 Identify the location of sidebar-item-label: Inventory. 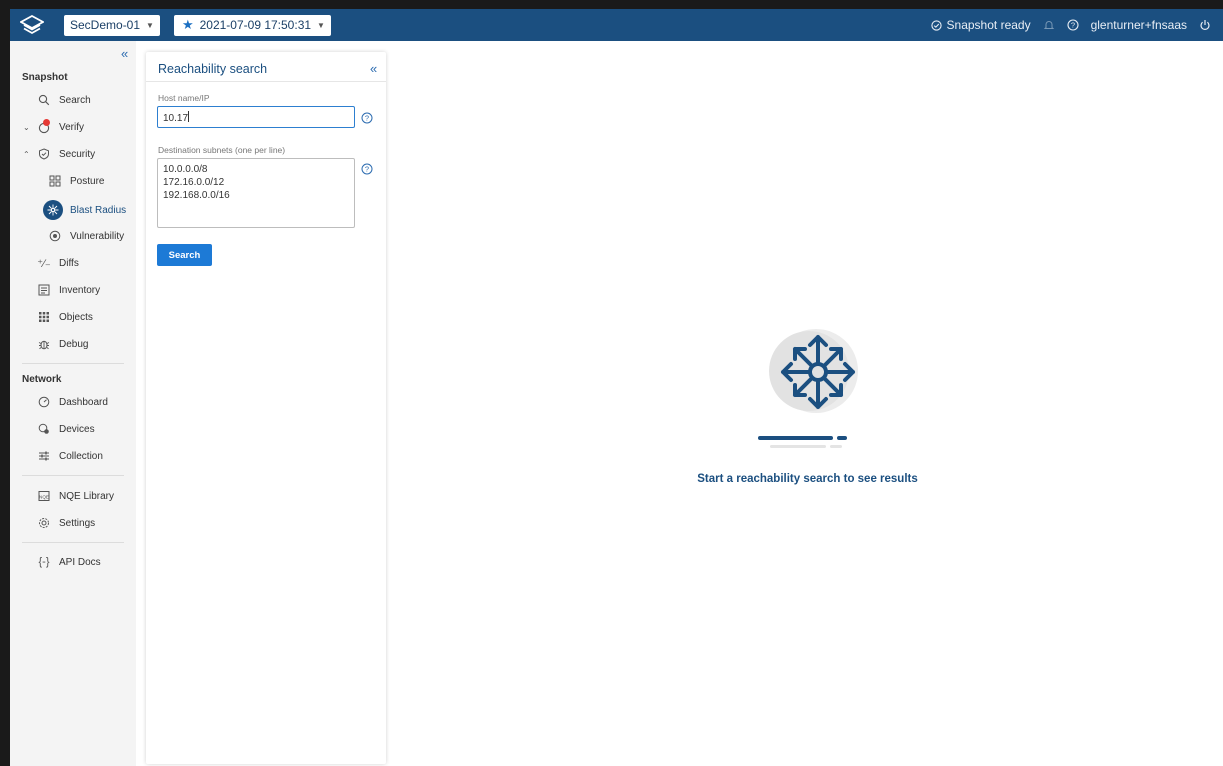
(80, 290).